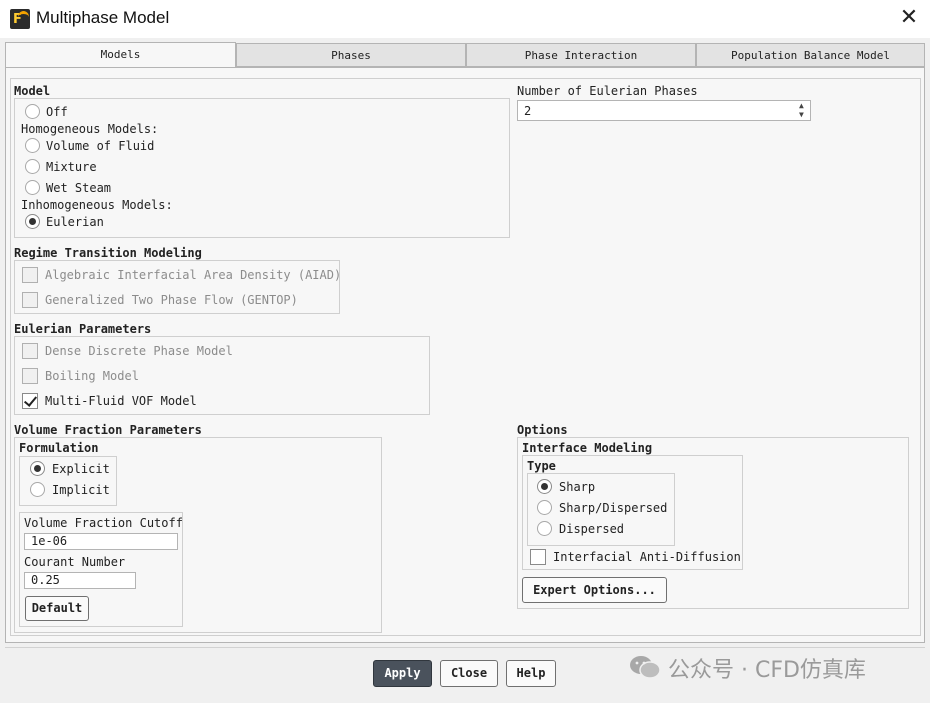 This screenshot has height=703, width=930. Describe the element at coordinates (544, 528) in the screenshot. I see `radio-dispersed` at that location.